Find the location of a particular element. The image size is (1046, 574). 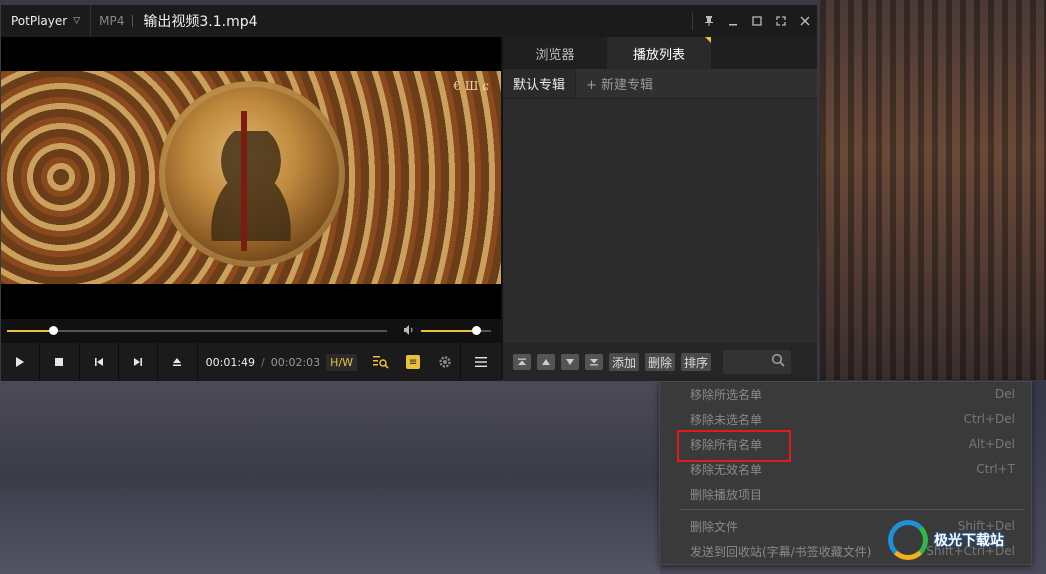

volume-handle is located at coordinates (477, 330).